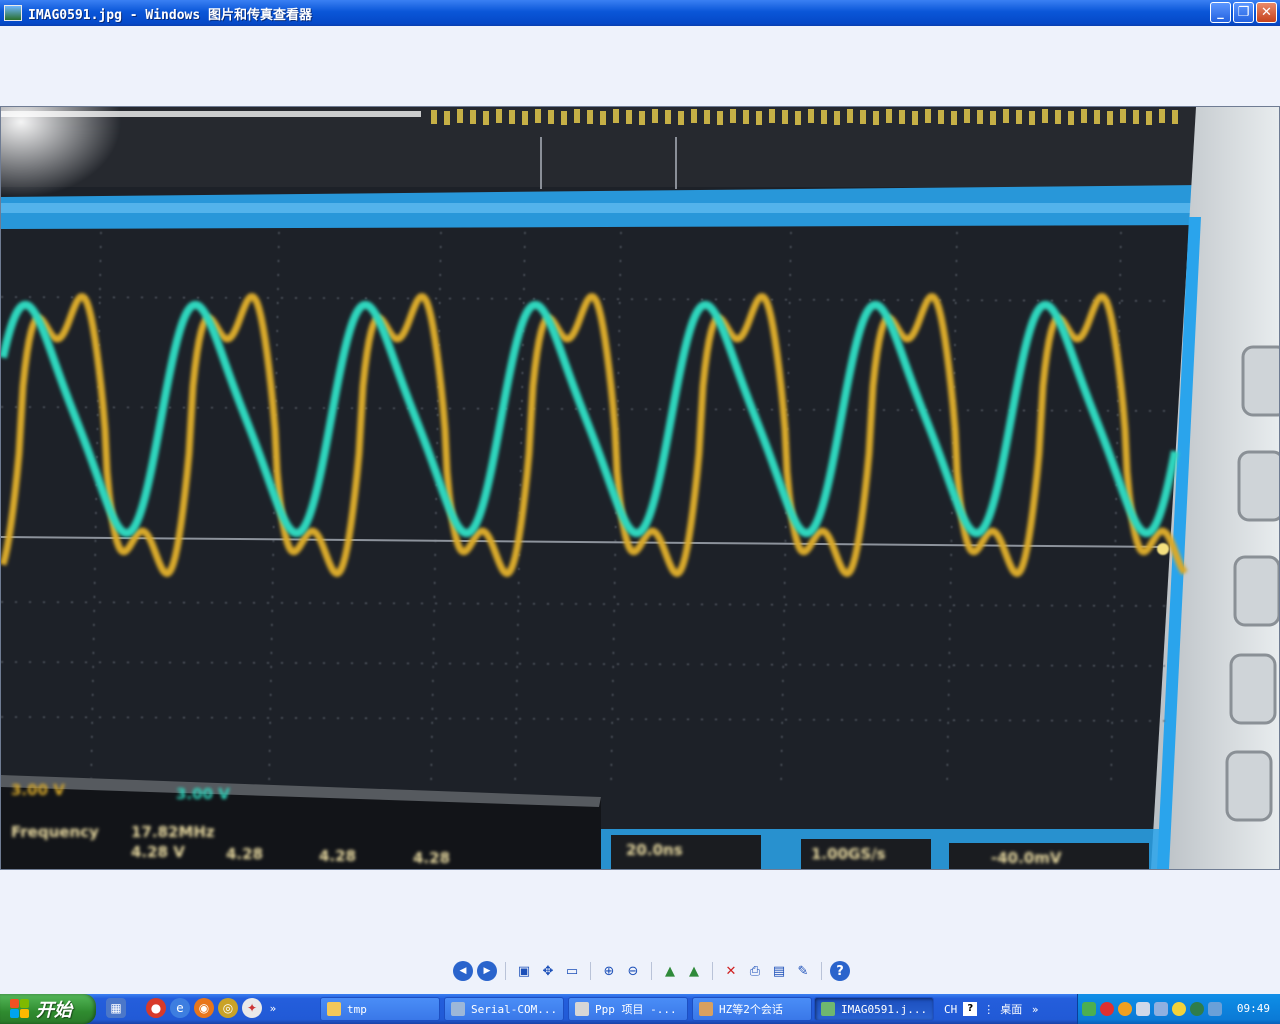  What do you see at coordinates (463, 971) in the screenshot?
I see `previous-image-button: ◀` at bounding box center [463, 971].